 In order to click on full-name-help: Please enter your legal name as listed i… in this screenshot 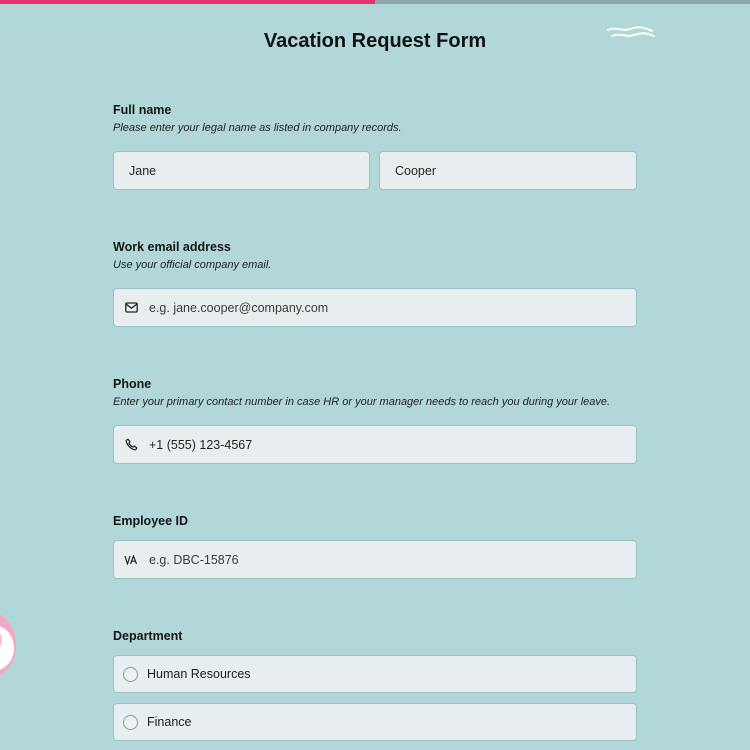, I will do `click(257, 128)`.